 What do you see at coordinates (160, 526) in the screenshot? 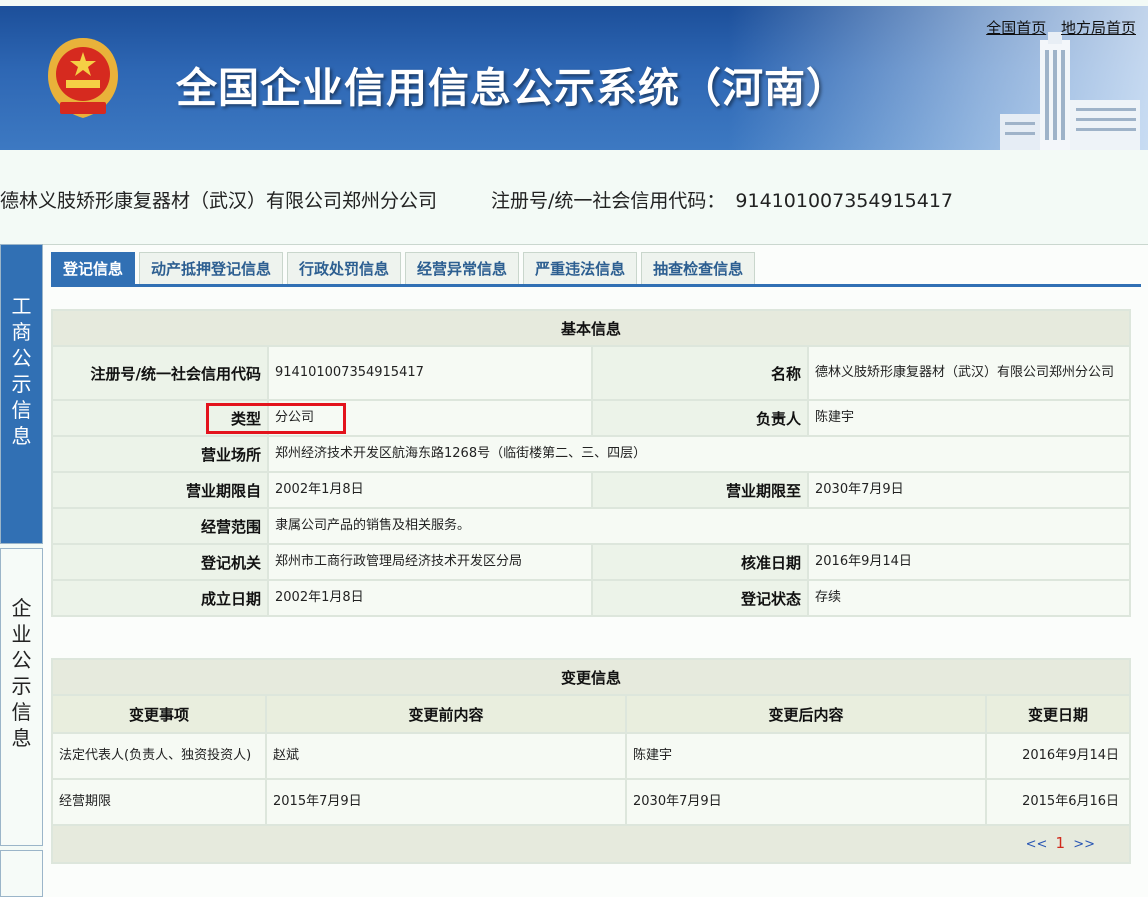
I see `scope-label: 经营范围` at bounding box center [160, 526].